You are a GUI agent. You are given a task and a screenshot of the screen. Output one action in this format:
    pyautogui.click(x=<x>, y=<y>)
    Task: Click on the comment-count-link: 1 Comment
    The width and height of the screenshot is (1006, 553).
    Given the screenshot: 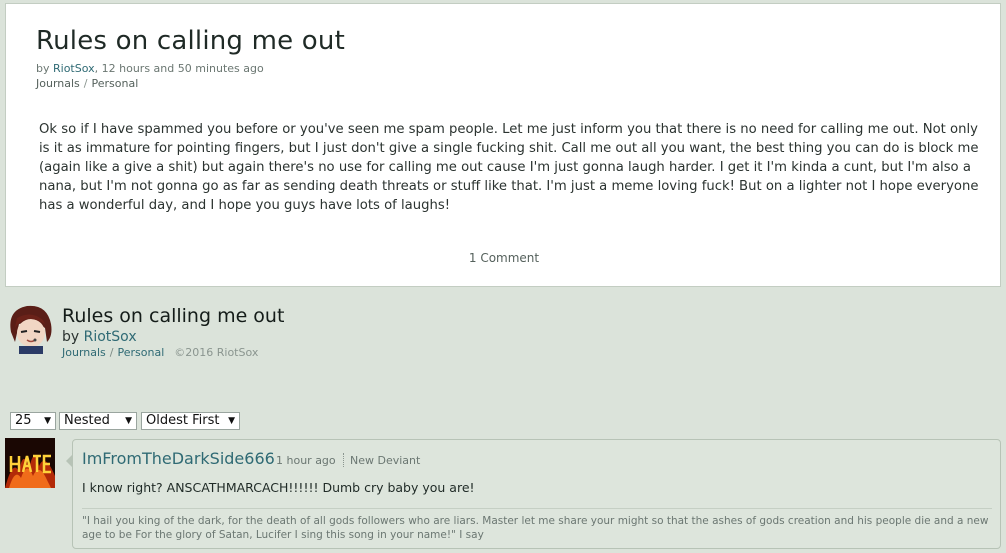 What is the action you would take?
    pyautogui.click(x=504, y=258)
    